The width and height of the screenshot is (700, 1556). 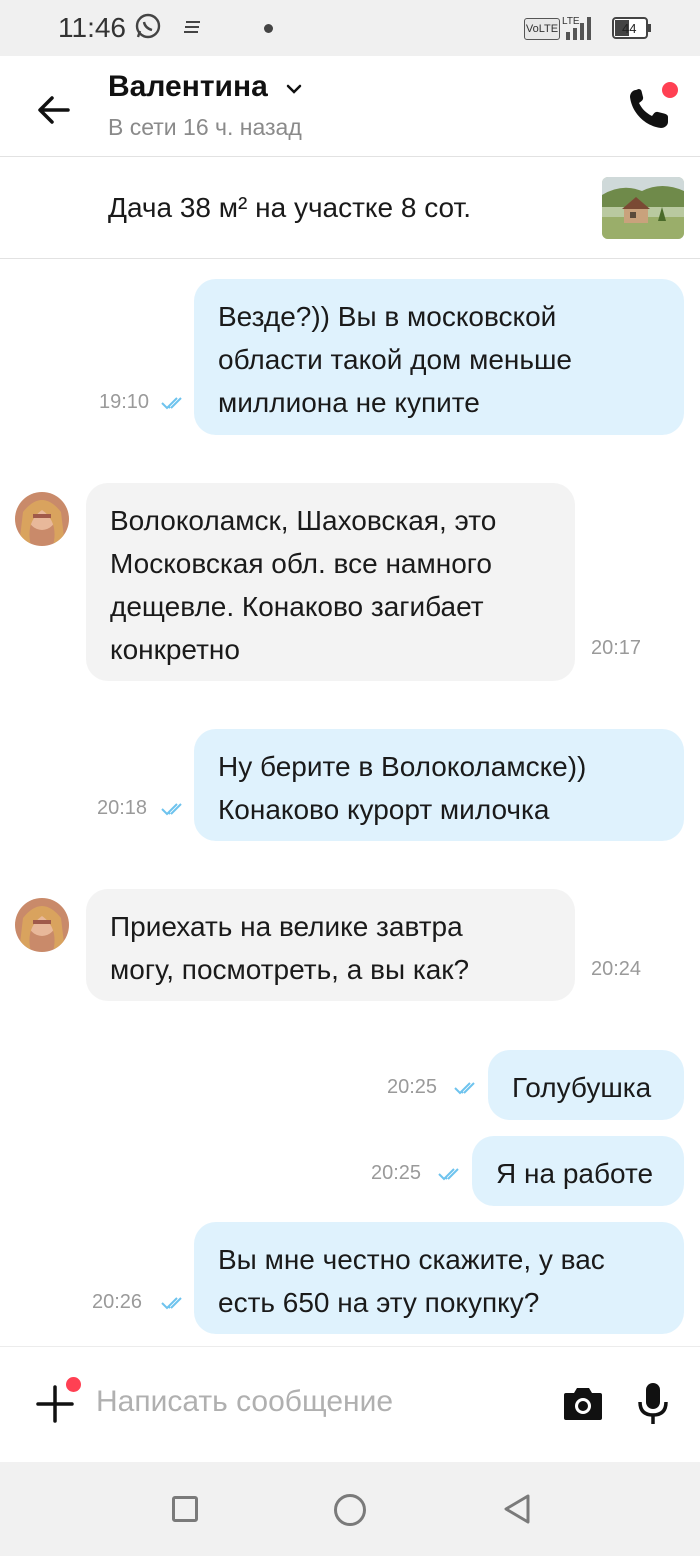 I want to click on message-outgoing: Я на работе, so click(x=578, y=1171).